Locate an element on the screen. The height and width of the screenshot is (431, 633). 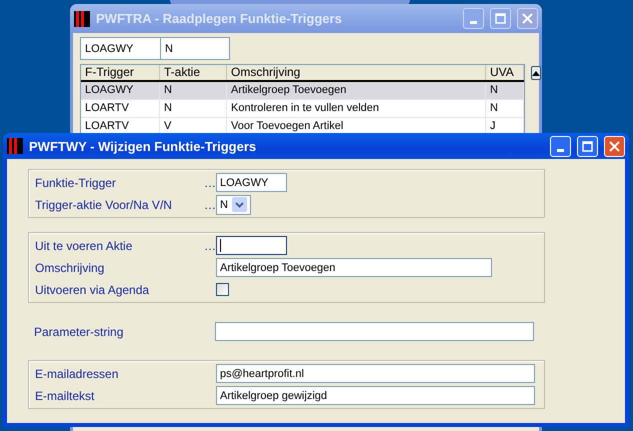
chevron-down-icon is located at coordinates (239, 205).